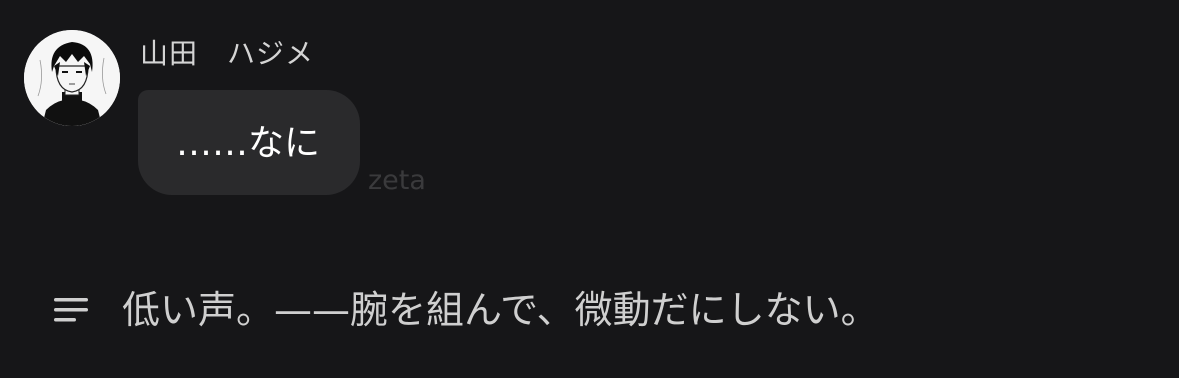  What do you see at coordinates (397, 180) in the screenshot?
I see `watermark-label: zeta` at bounding box center [397, 180].